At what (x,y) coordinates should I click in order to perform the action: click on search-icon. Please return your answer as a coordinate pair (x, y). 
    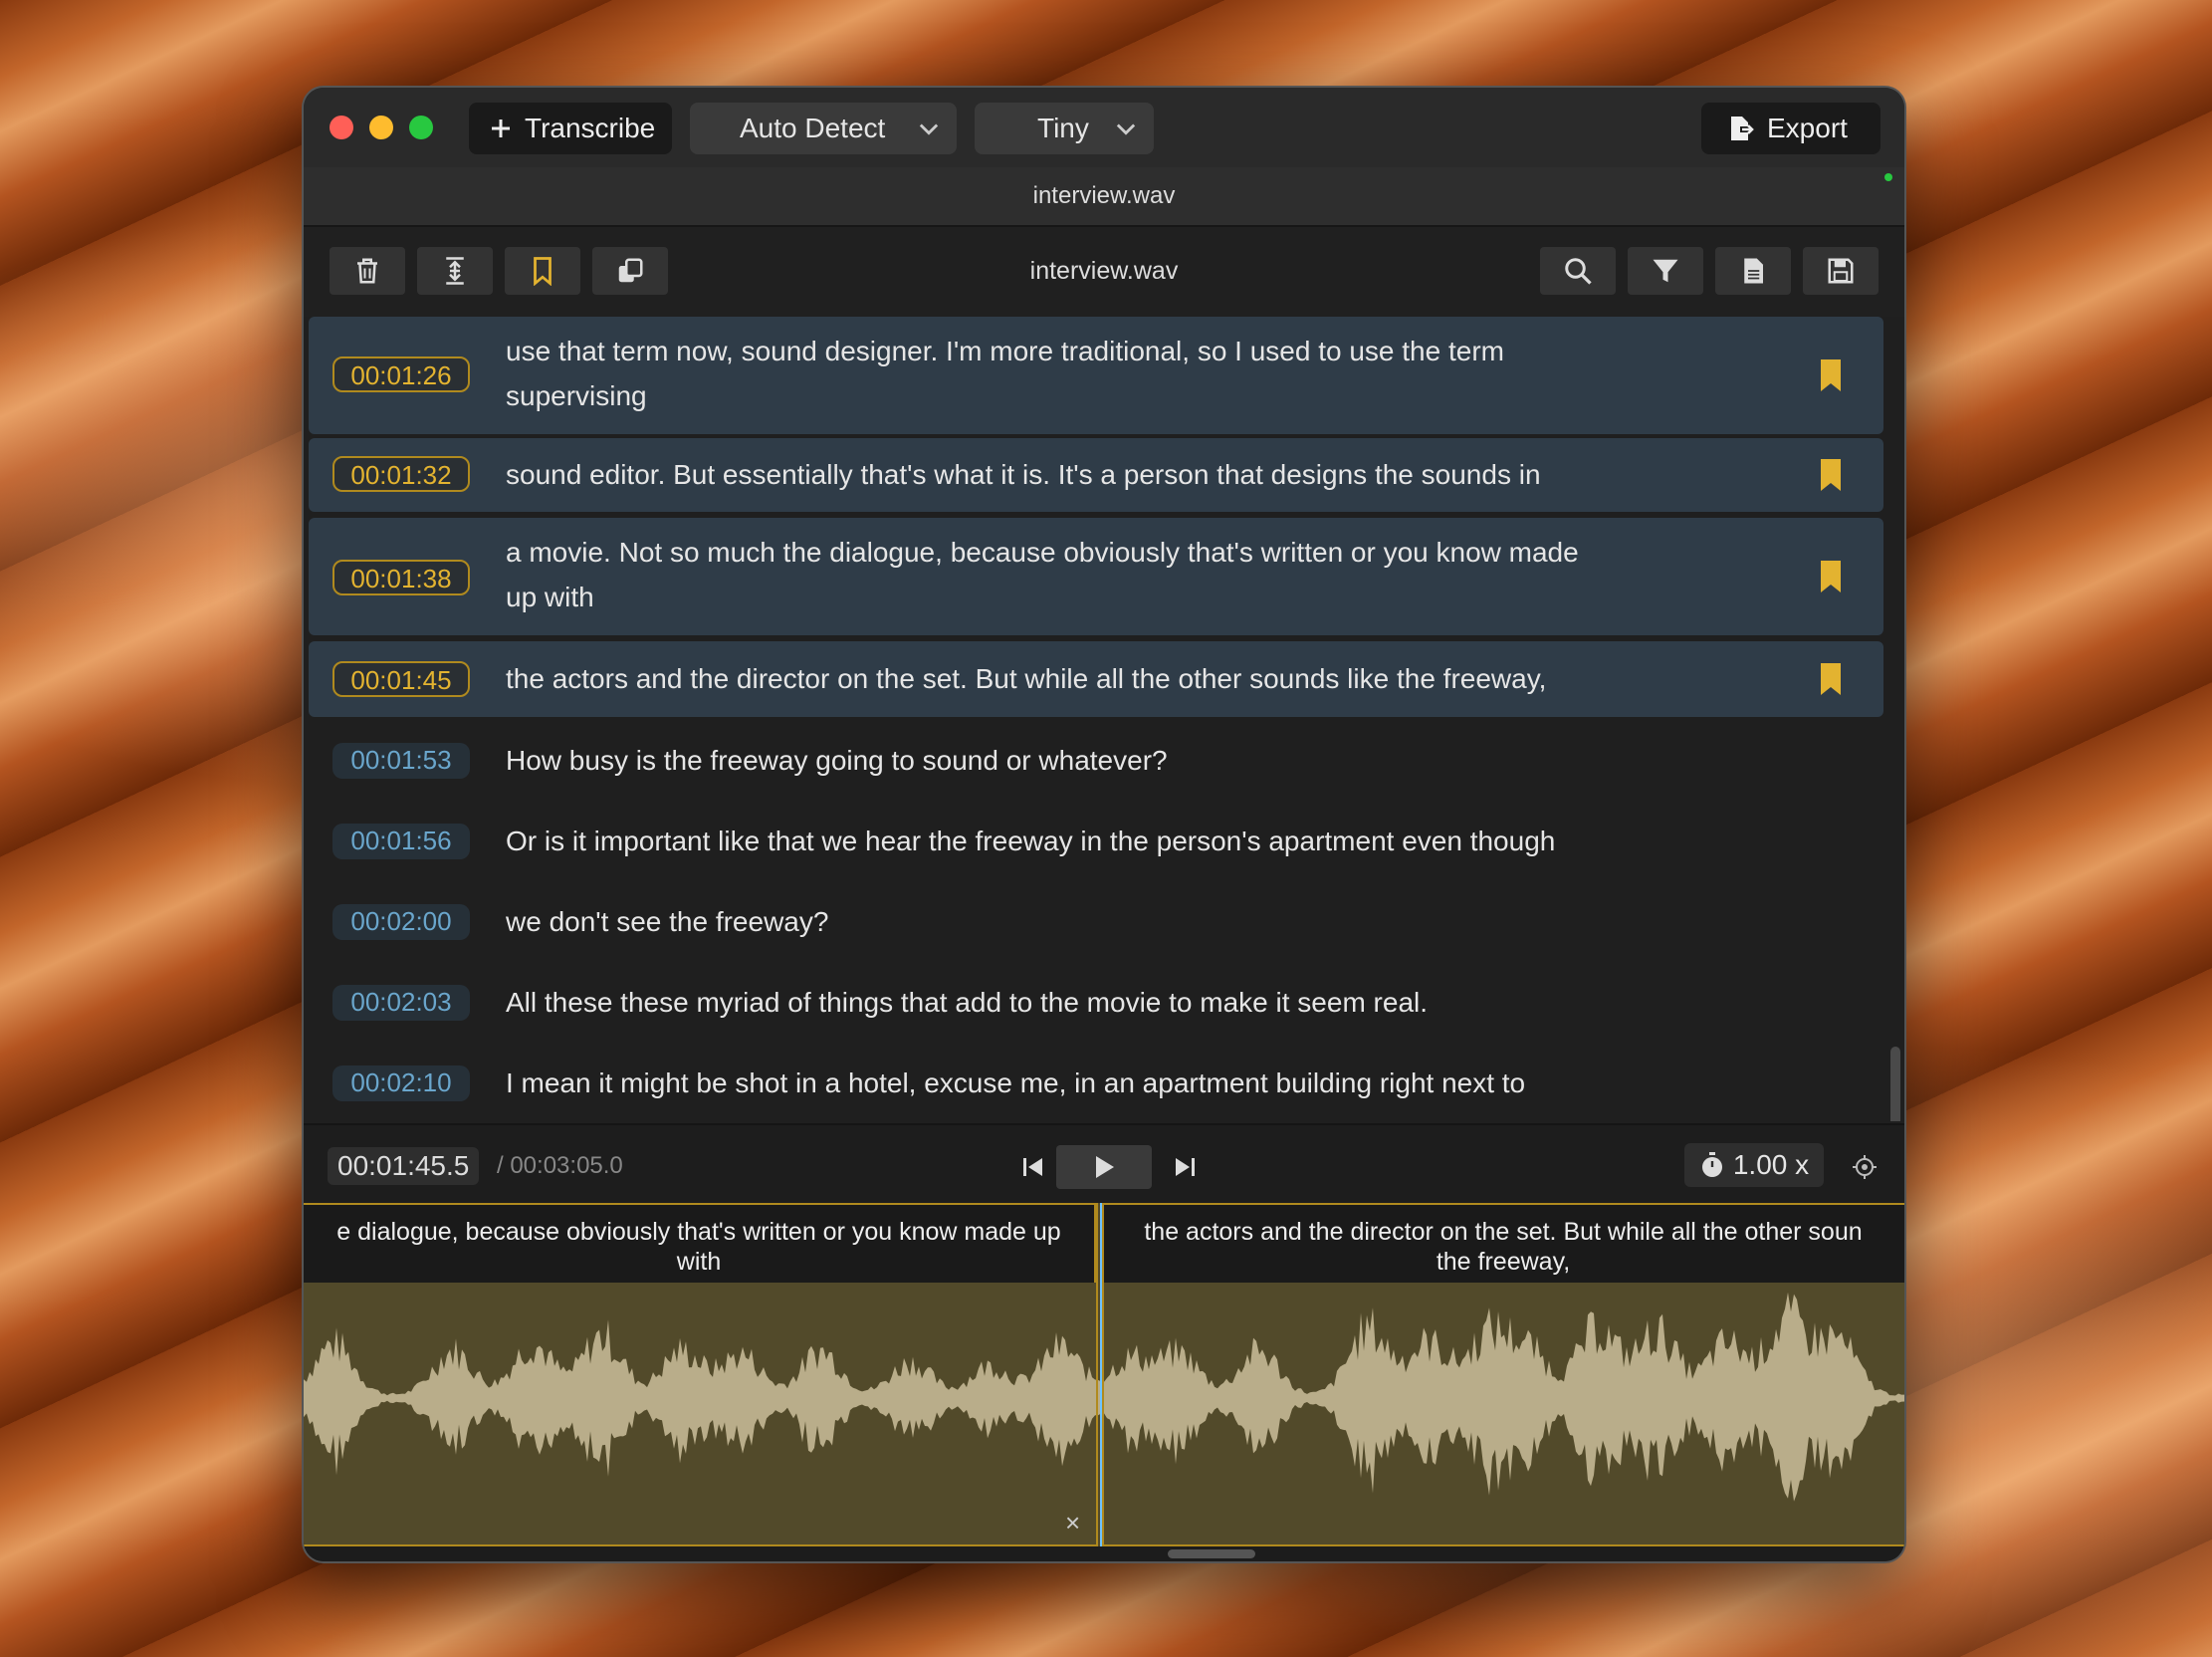
    Looking at the image, I should click on (1578, 271).